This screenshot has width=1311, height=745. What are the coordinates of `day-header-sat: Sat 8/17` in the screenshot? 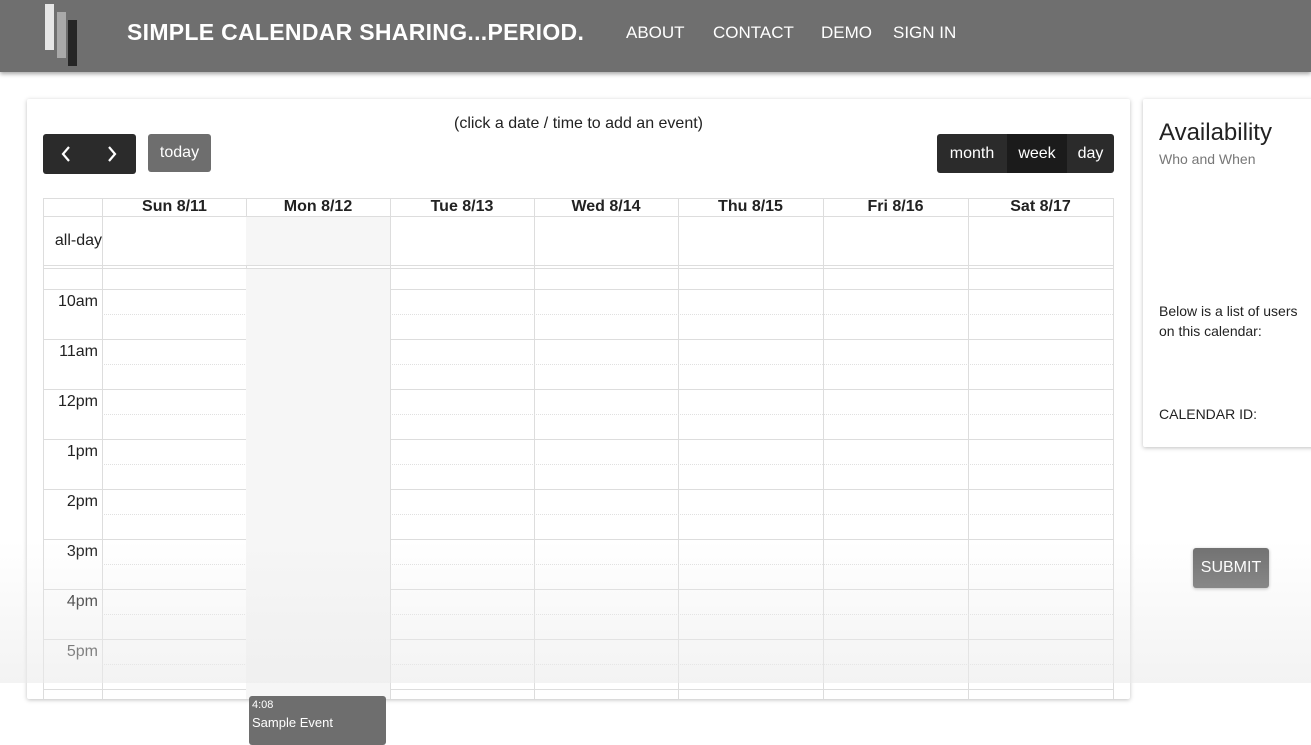 It's located at (1040, 207).